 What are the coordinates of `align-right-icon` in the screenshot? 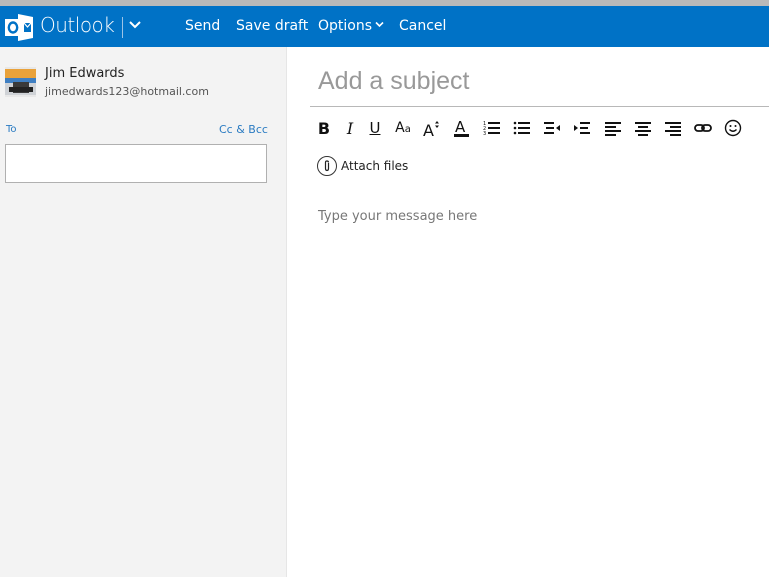 It's located at (673, 129).